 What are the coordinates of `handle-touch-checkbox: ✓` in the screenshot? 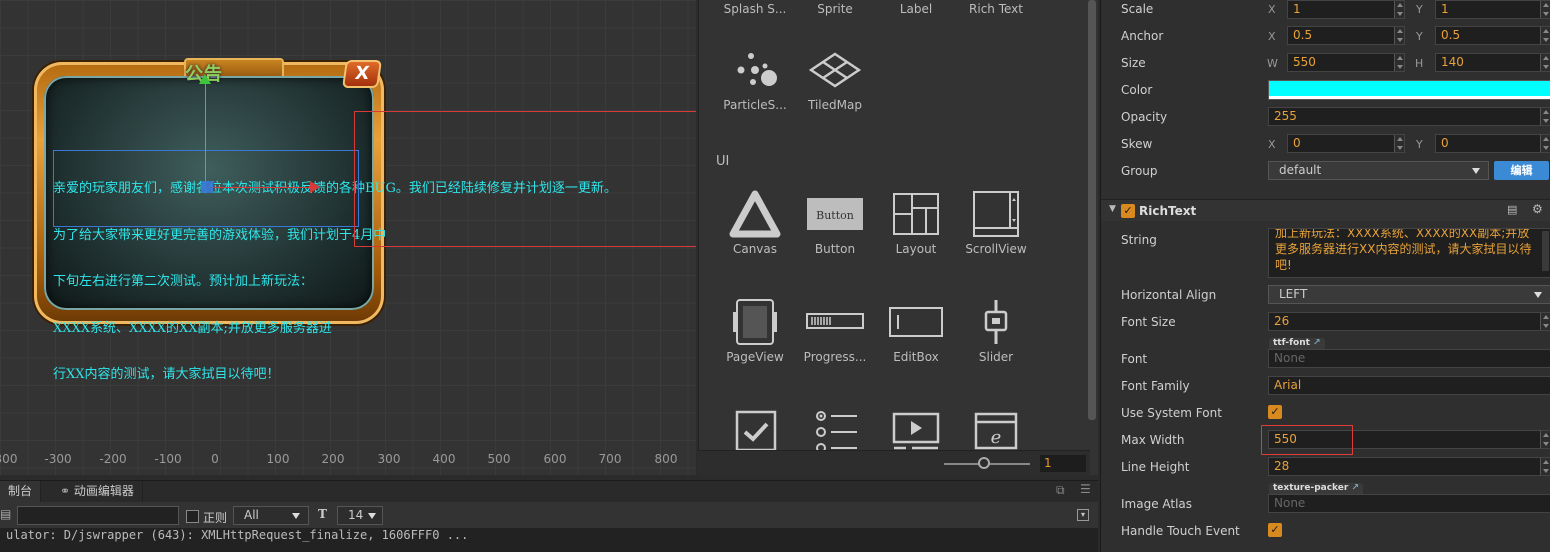 It's located at (1275, 530).